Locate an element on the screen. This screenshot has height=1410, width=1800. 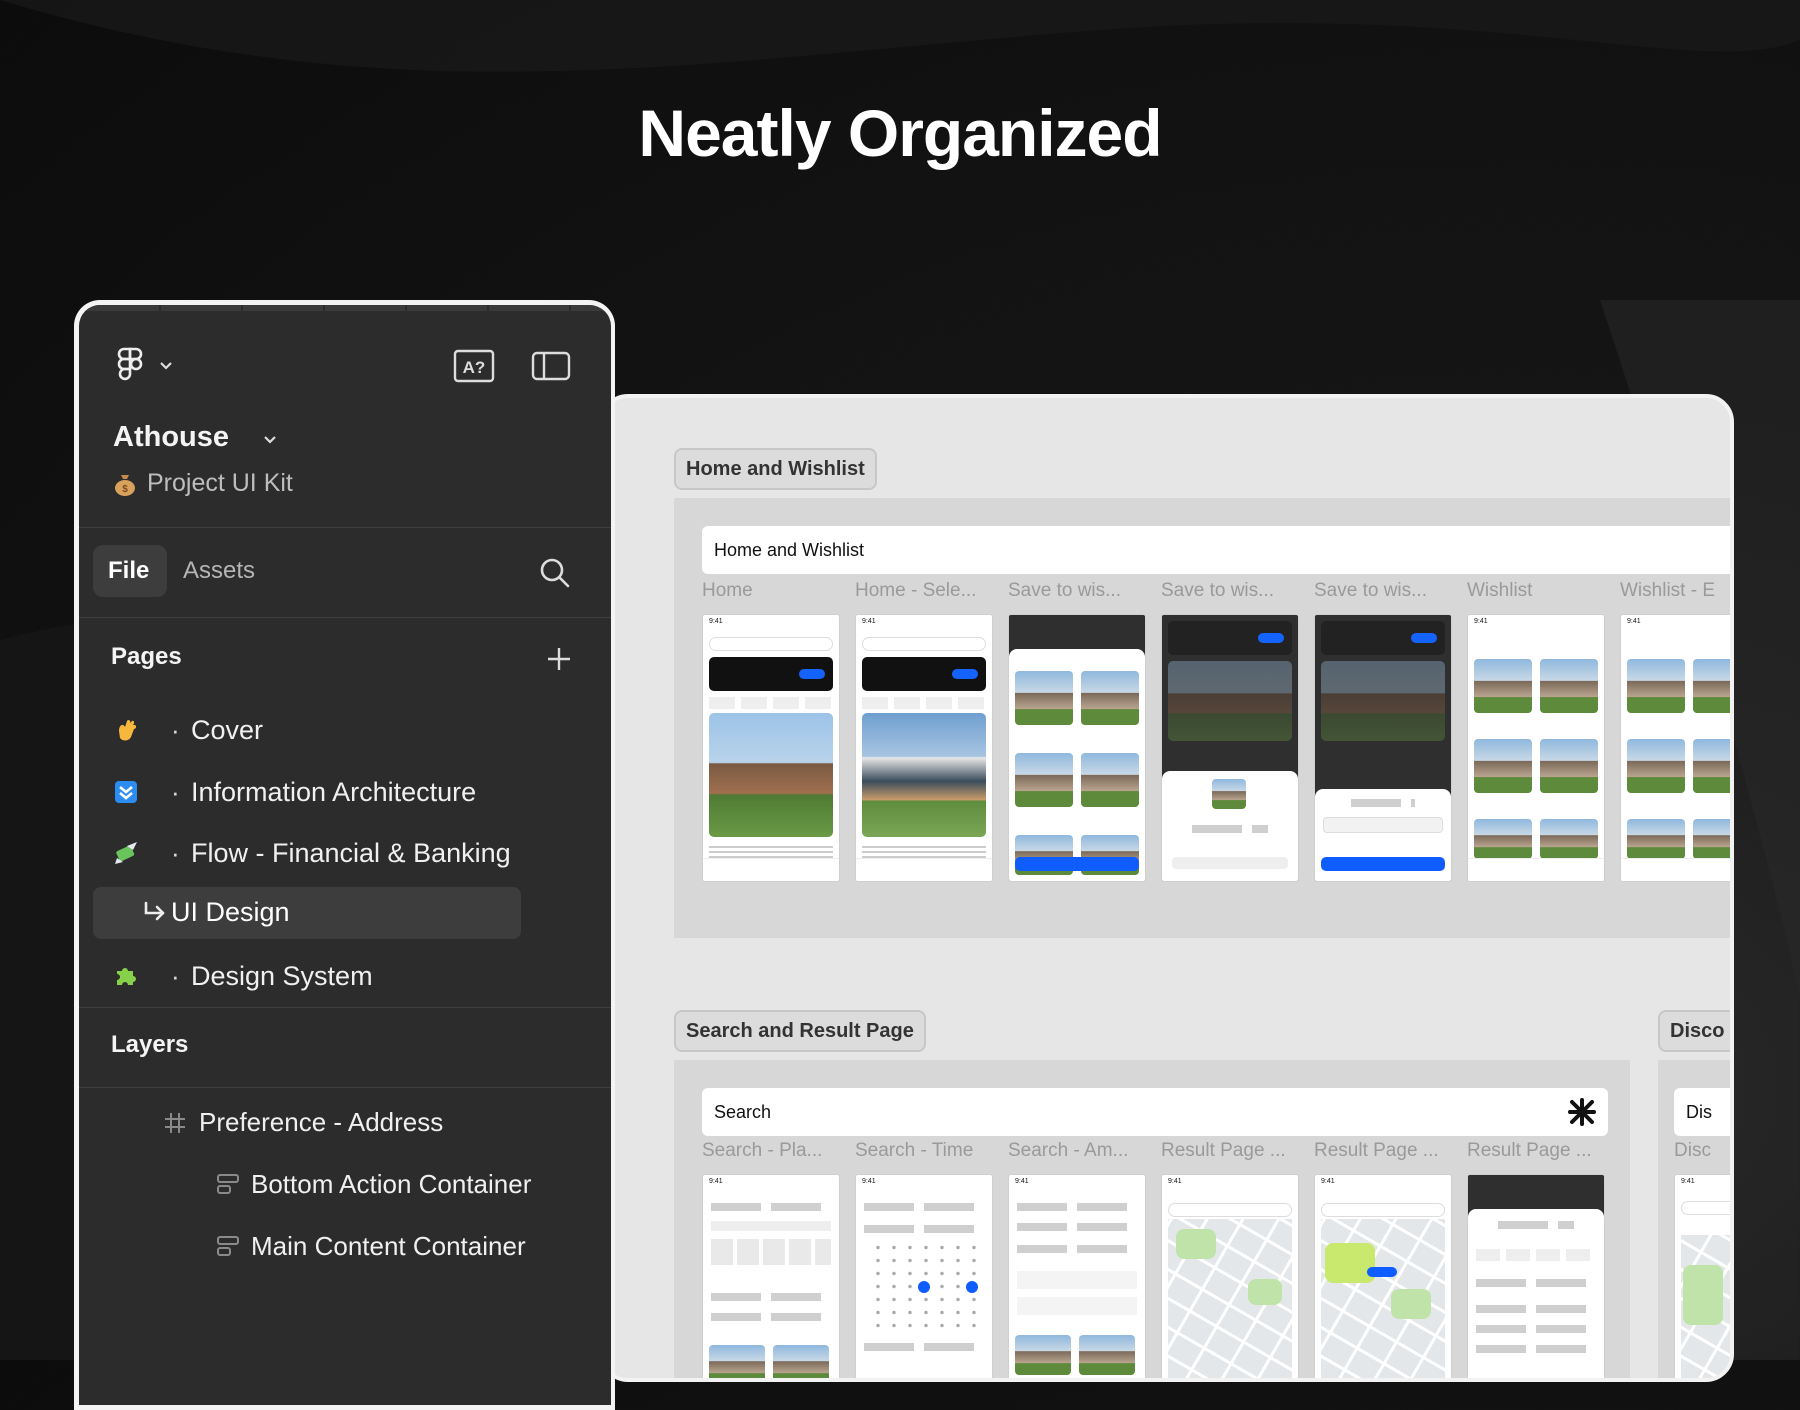
section-bar-title: Search is located at coordinates (1155, 1112).